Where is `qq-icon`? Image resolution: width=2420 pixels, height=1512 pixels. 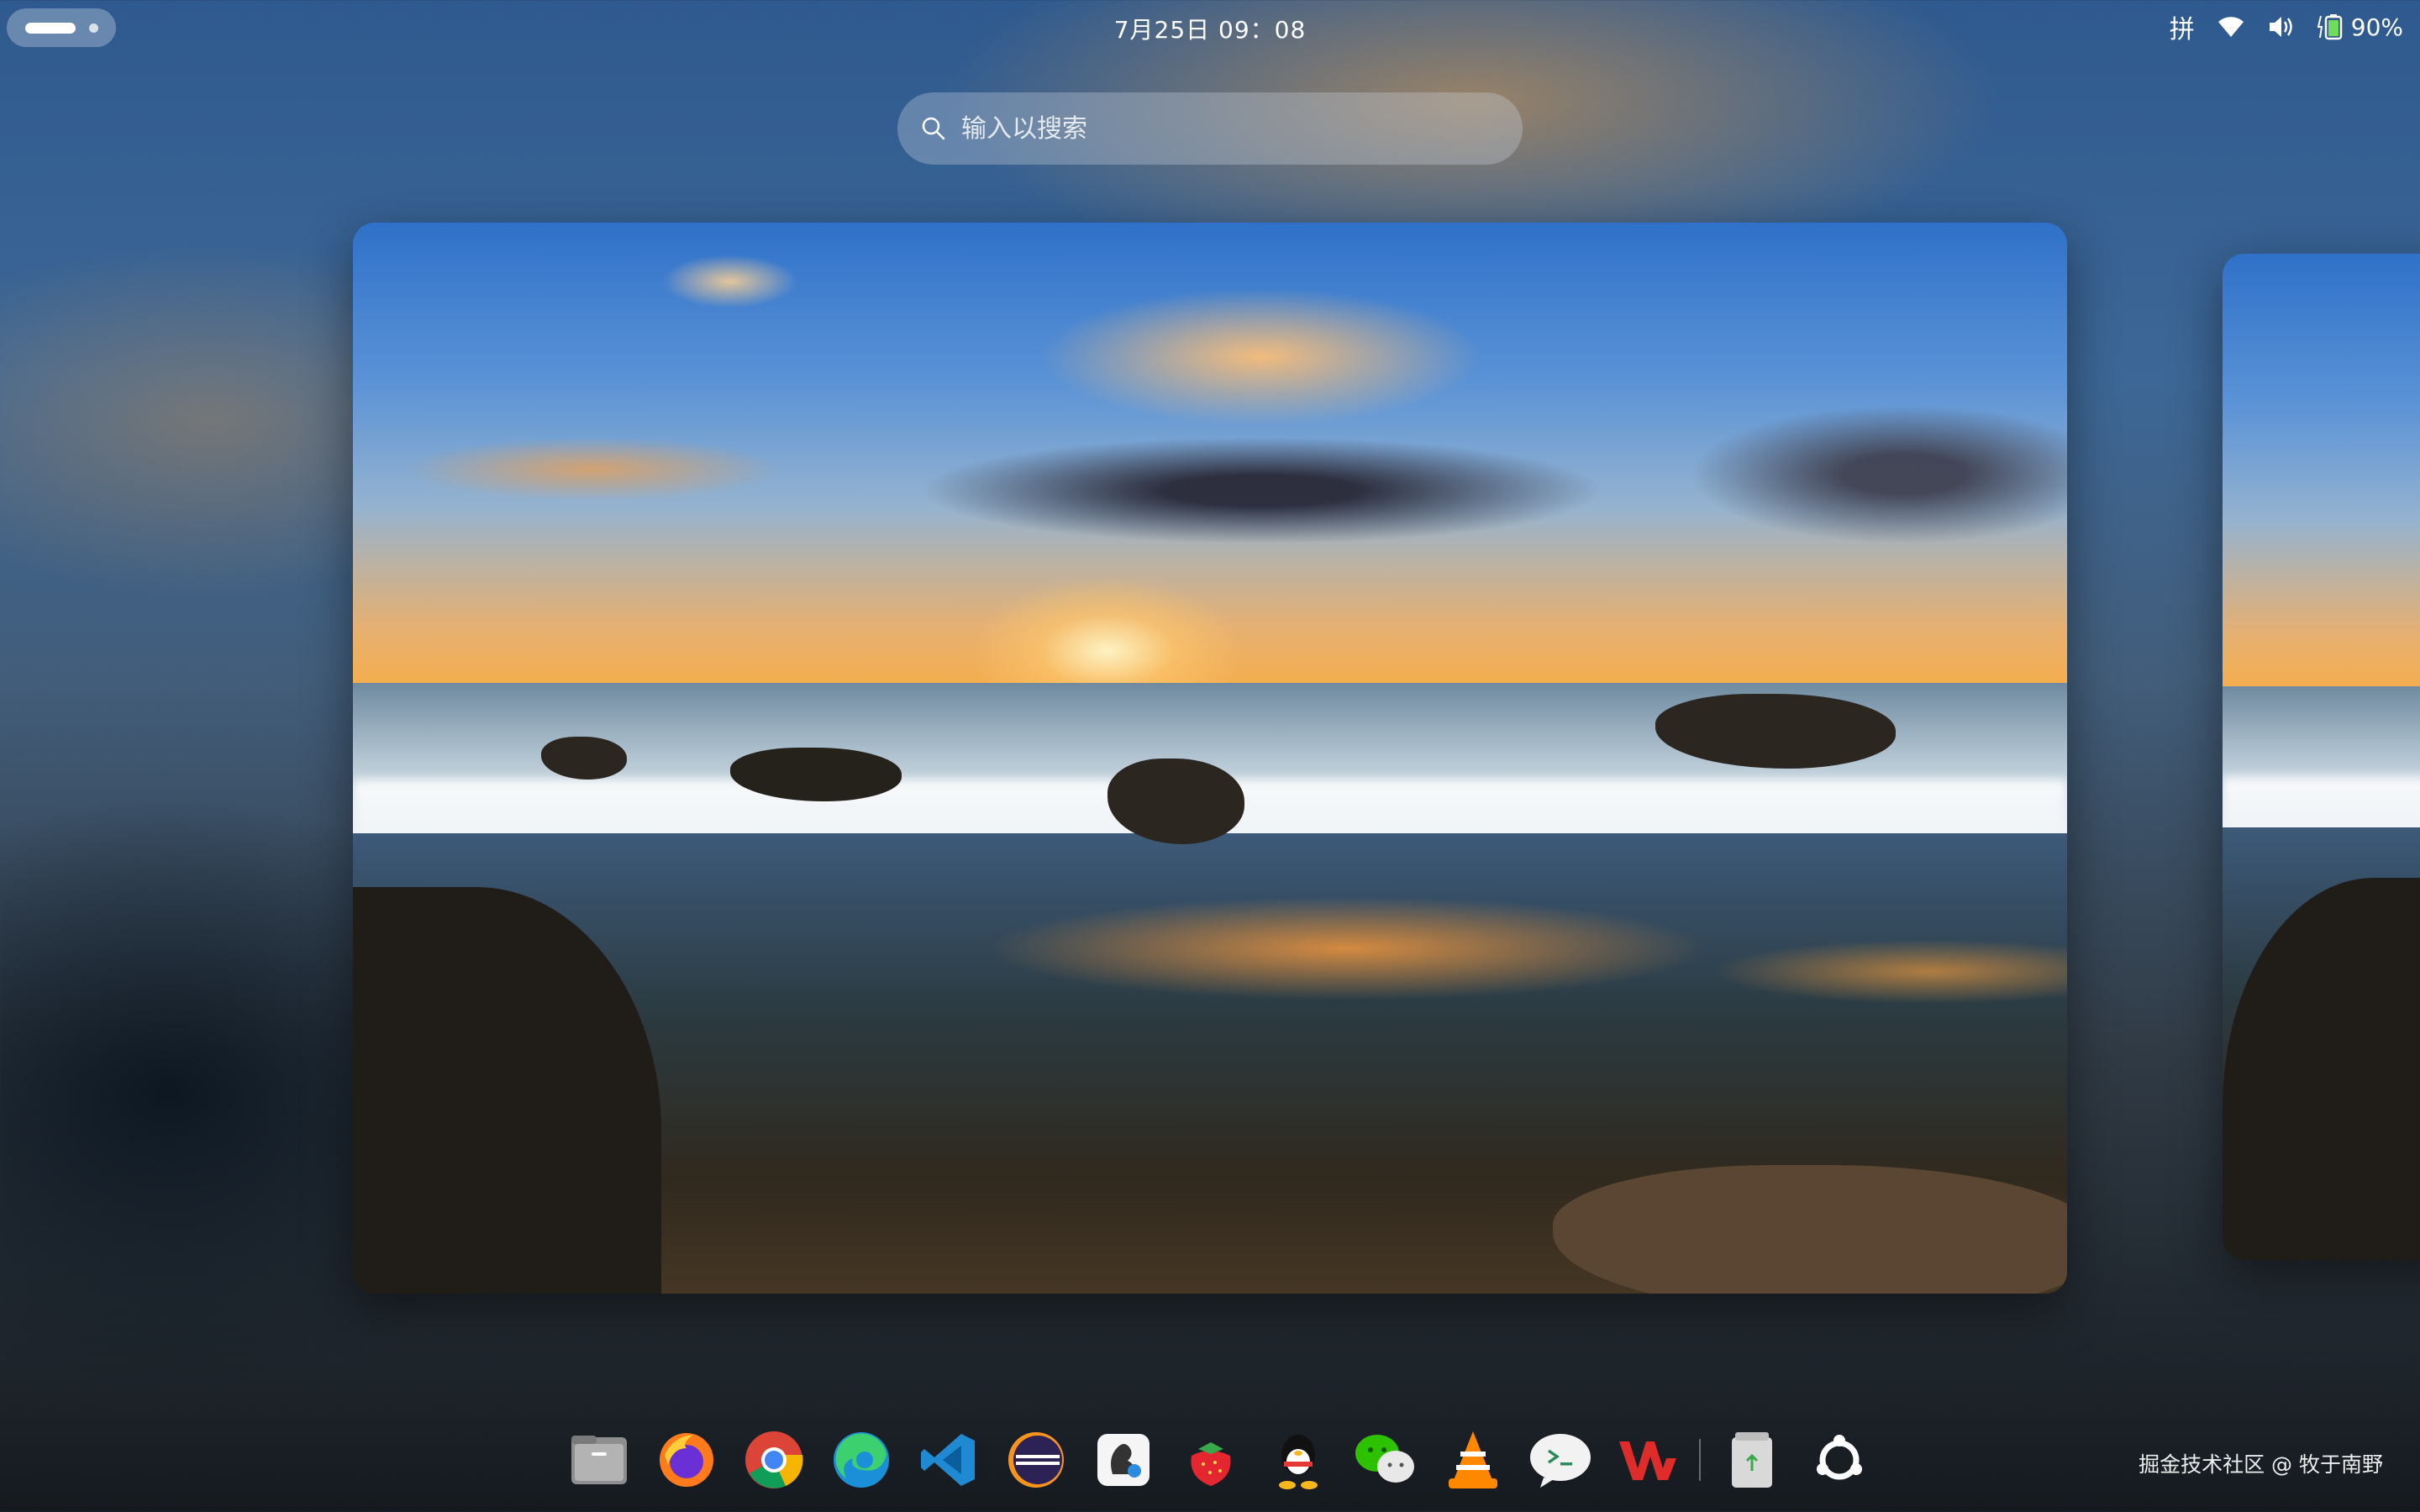 qq-icon is located at coordinates (1298, 1462).